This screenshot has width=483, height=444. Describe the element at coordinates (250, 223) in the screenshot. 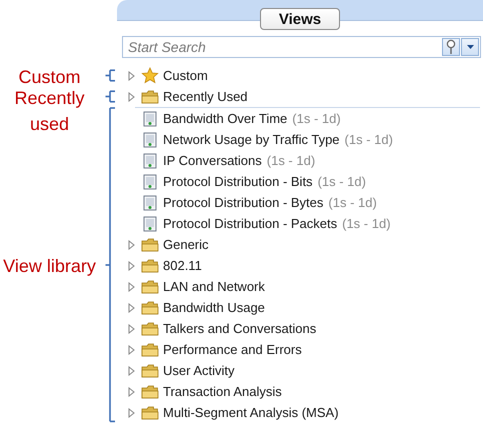

I see `tree-item-label: Protocol Distribution - Packets` at that location.